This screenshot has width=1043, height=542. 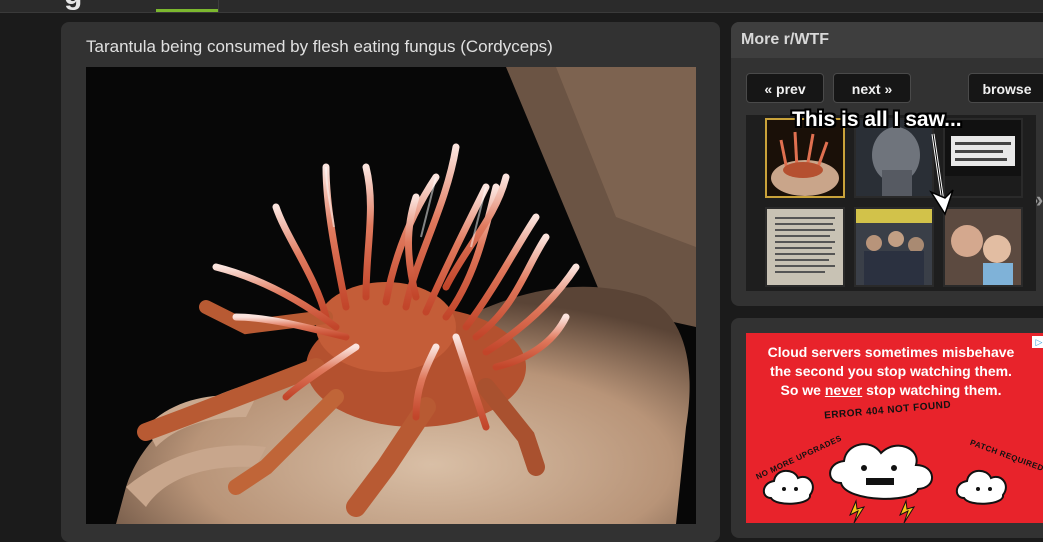 What do you see at coordinates (884, 483) in the screenshot?
I see `ad-cloud-illustration` at bounding box center [884, 483].